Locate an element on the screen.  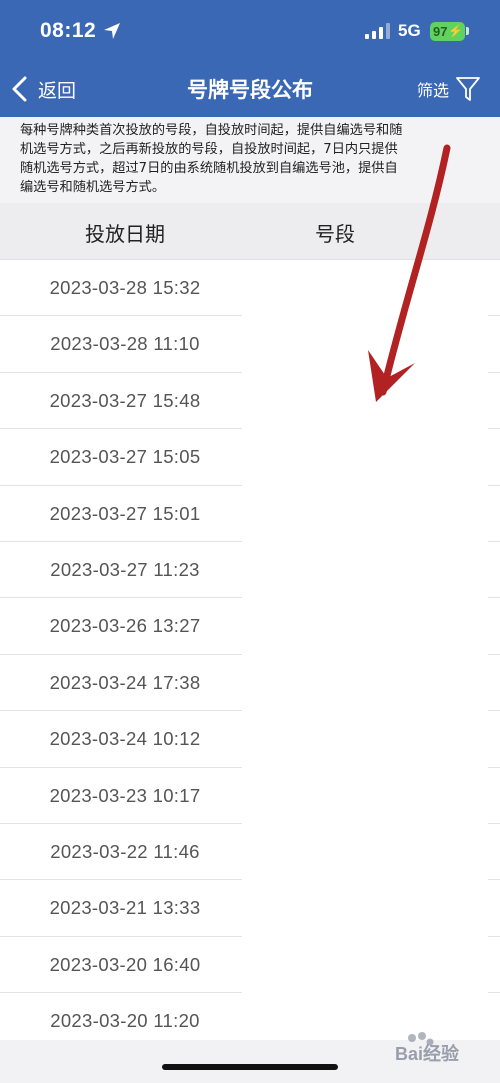
battery-tip is located at coordinates (467, 31).